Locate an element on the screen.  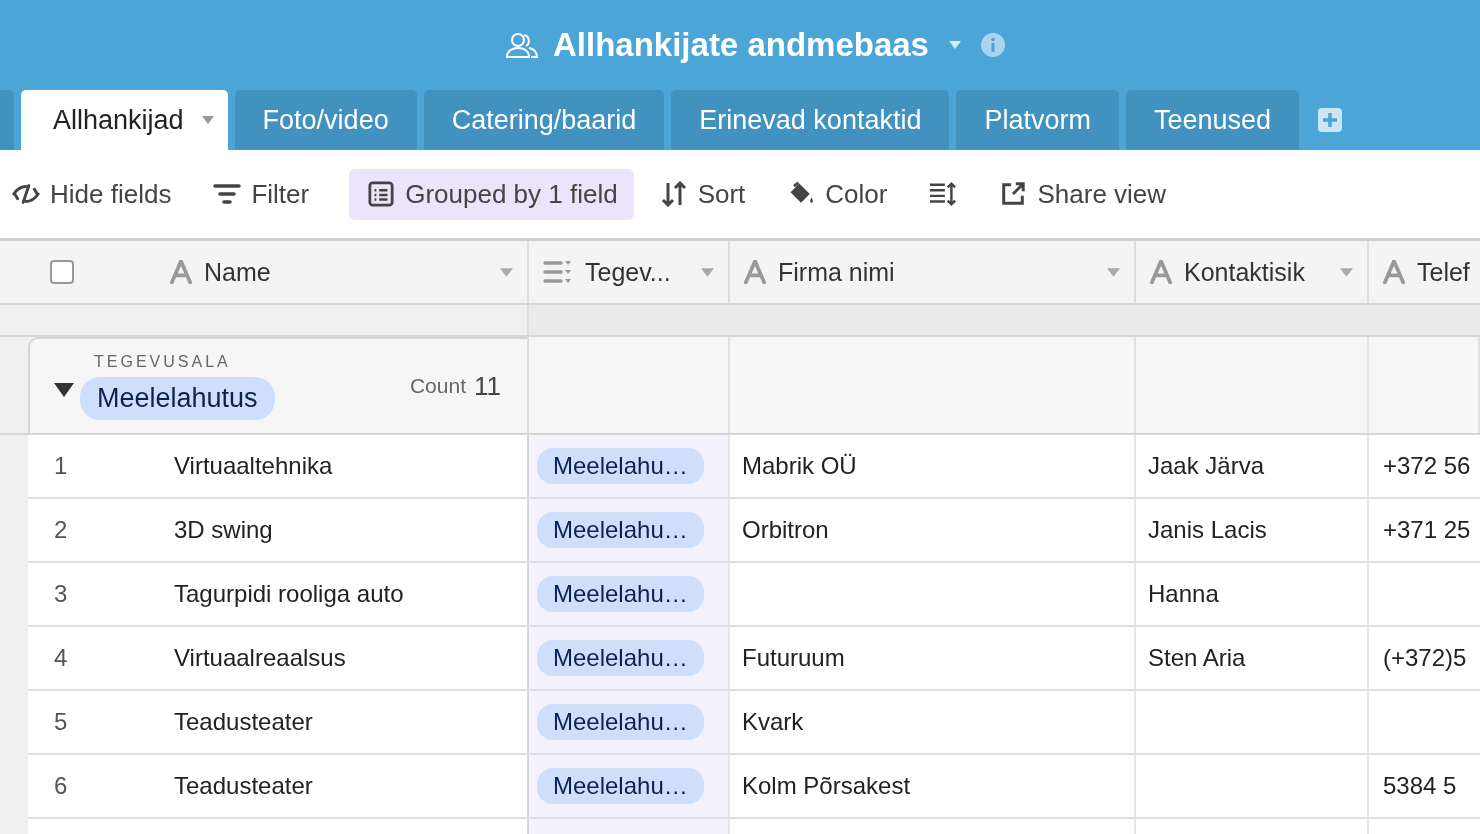
toolbar-button: Color is located at coordinates (844, 194).